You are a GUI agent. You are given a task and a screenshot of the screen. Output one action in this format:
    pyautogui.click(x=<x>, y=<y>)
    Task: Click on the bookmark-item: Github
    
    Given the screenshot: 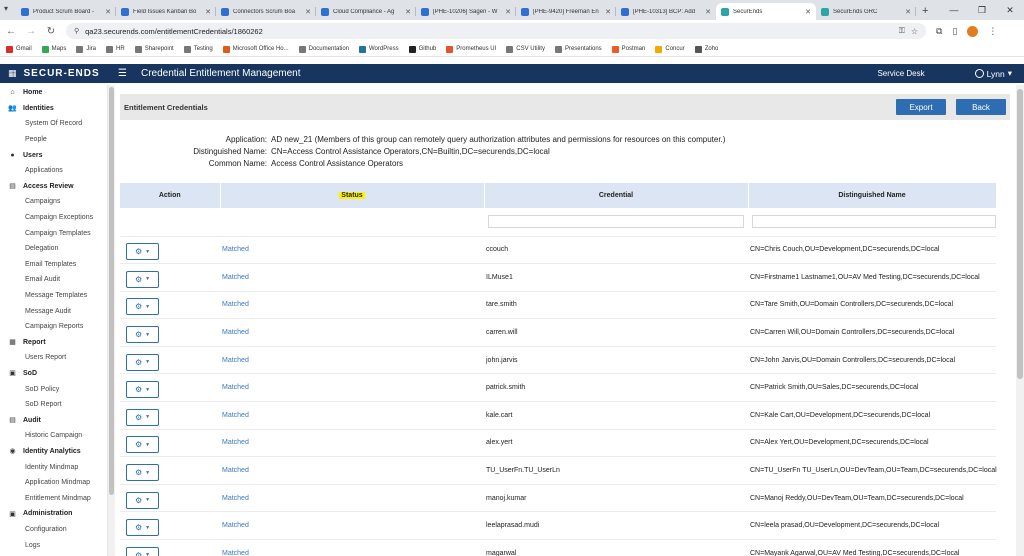 What is the action you would take?
    pyautogui.click(x=422, y=49)
    